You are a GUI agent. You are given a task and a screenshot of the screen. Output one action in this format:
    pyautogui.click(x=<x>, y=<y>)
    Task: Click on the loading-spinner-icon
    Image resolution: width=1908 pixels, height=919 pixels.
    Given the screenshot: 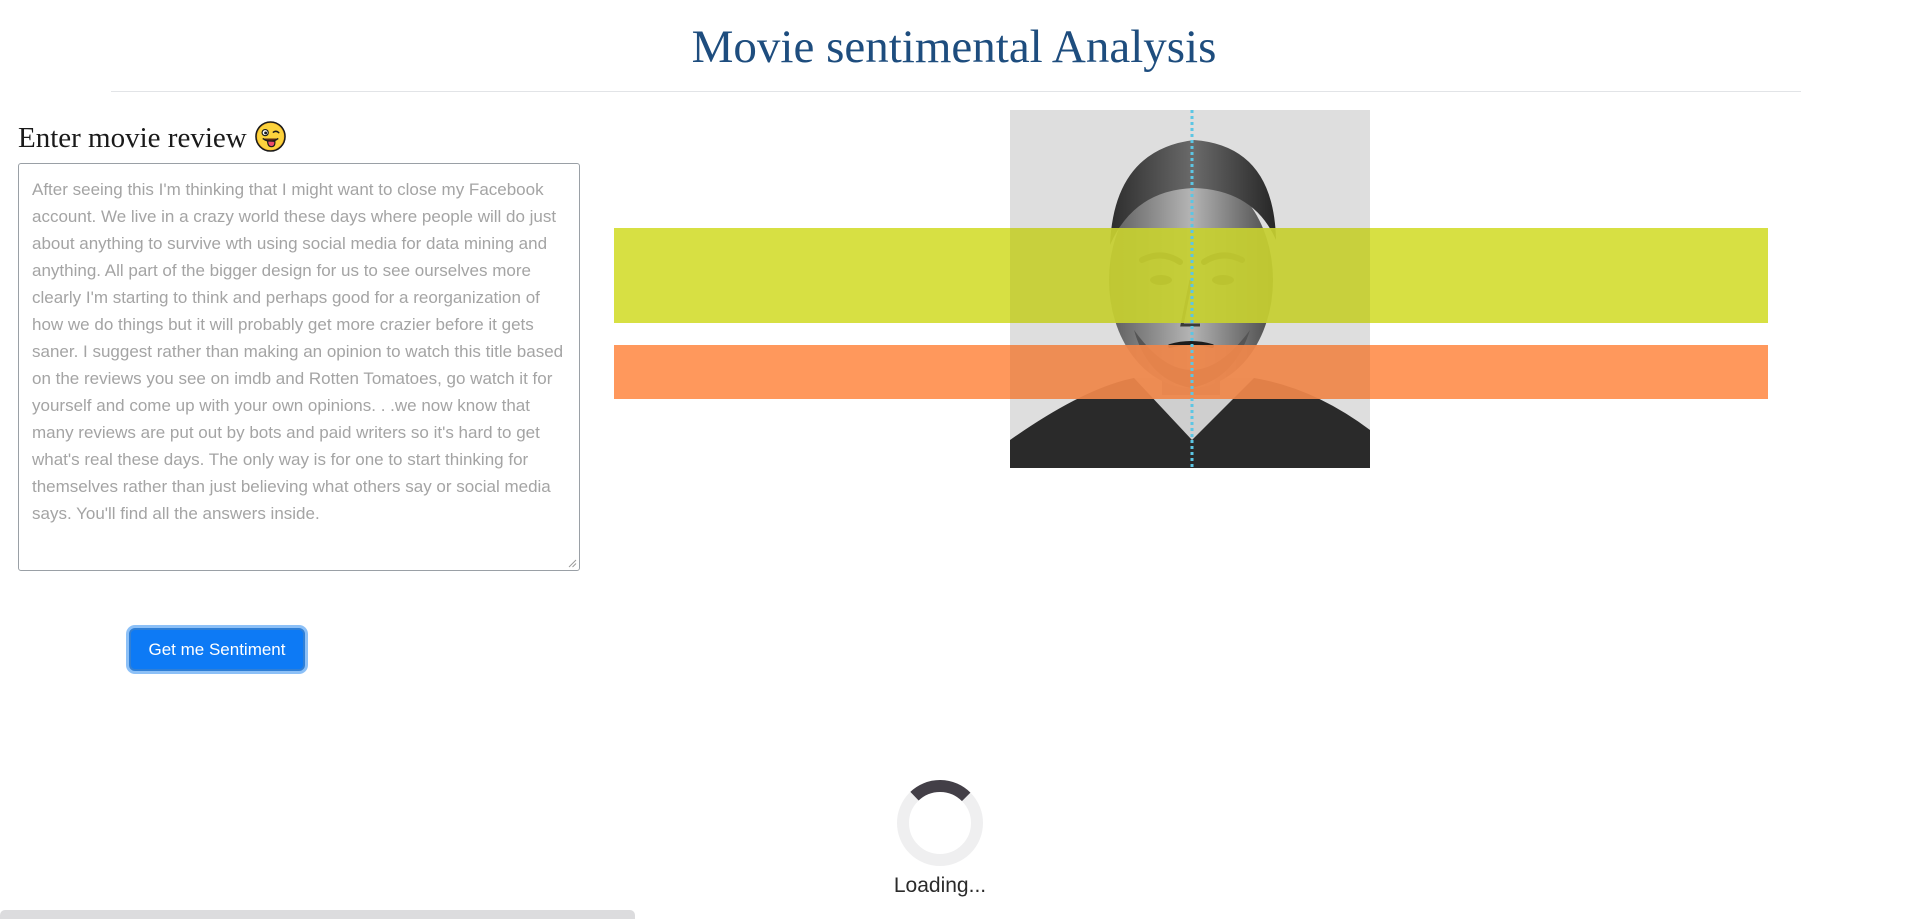 What is the action you would take?
    pyautogui.click(x=940, y=823)
    